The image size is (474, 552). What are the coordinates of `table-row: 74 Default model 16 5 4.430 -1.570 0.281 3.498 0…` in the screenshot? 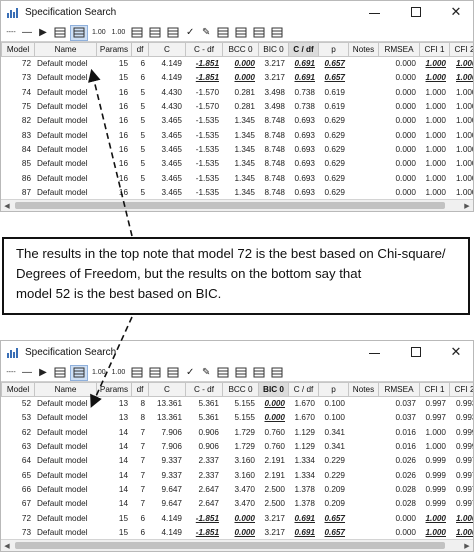 It's located at (237, 92).